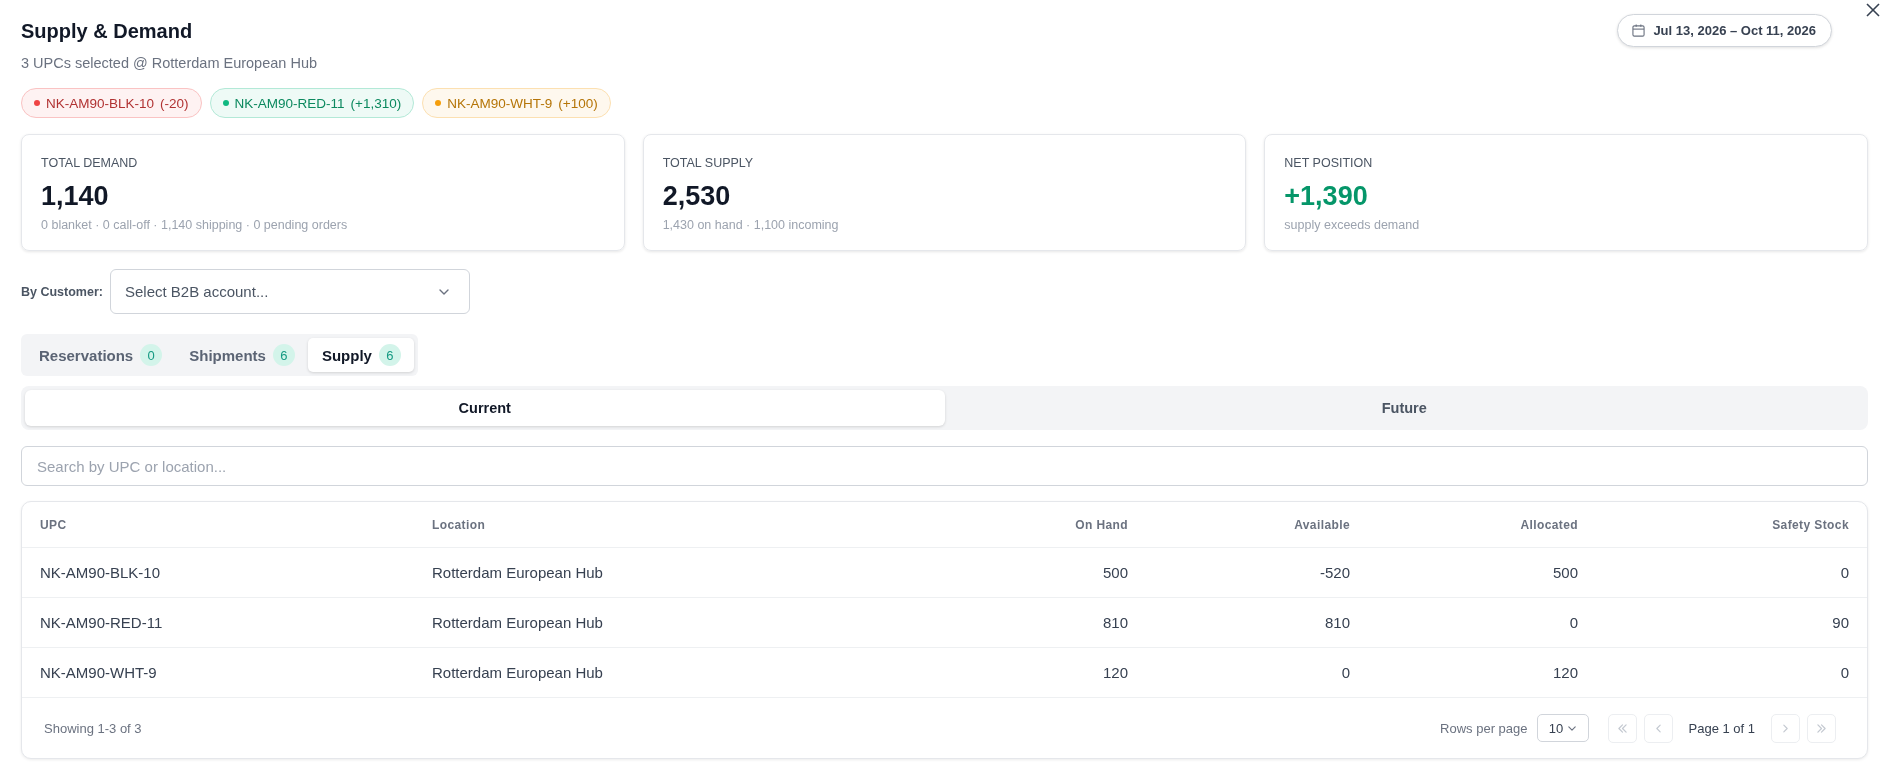 The width and height of the screenshot is (1887, 778). What do you see at coordinates (500, 103) in the screenshot?
I see `upc-code: NK-AM90-WHT-9` at bounding box center [500, 103].